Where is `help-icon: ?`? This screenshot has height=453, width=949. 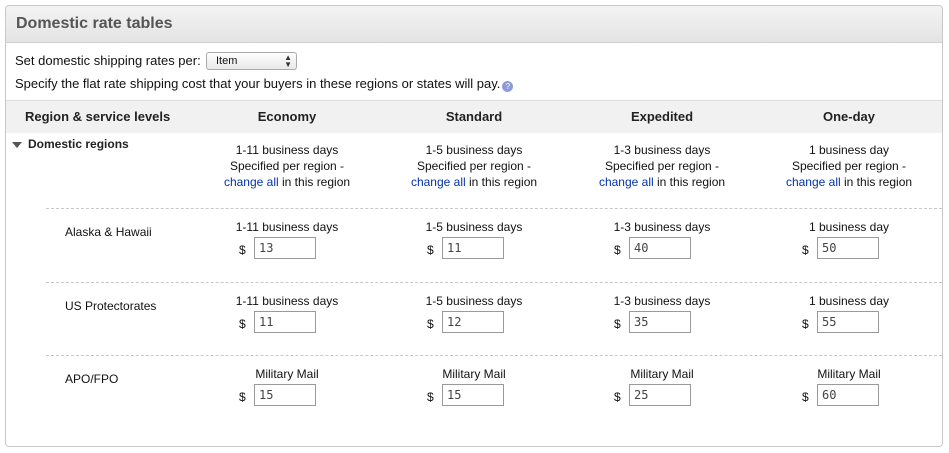
help-icon: ? is located at coordinates (508, 86).